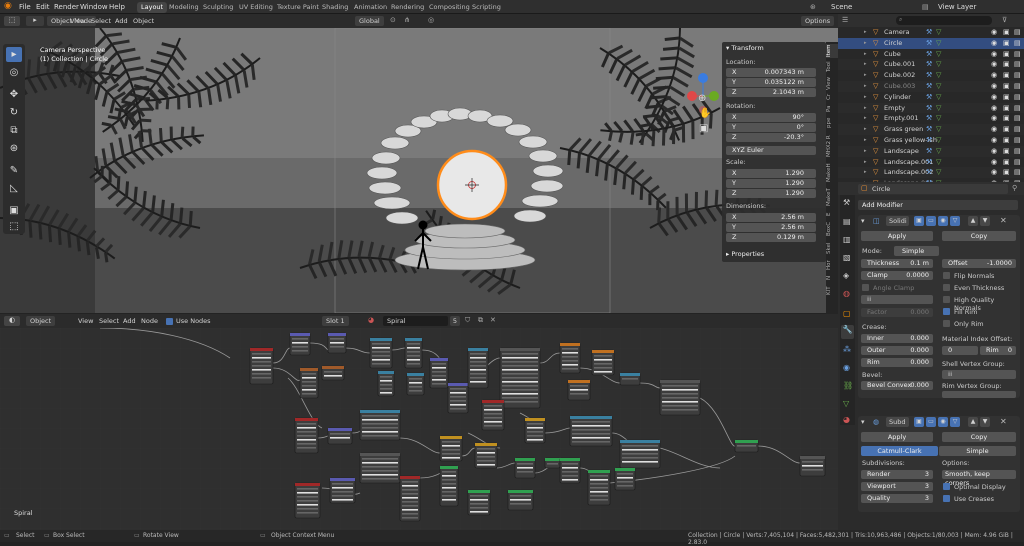 The height and width of the screenshot is (546, 1024). What do you see at coordinates (14, 148) in the screenshot?
I see `transform-tool-icon: ⊛` at bounding box center [14, 148].